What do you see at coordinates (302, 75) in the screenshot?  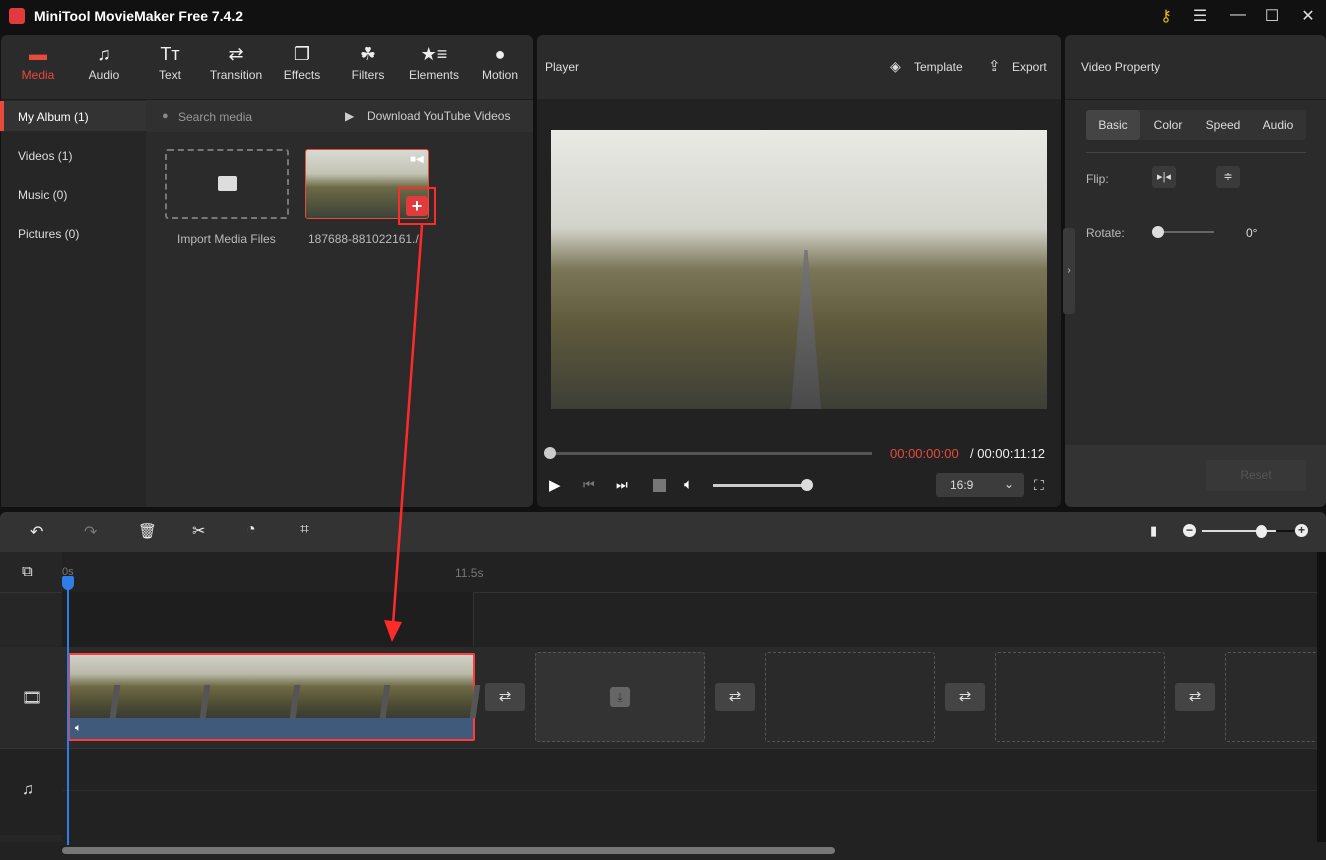 I see `toolbar-label: Effects` at bounding box center [302, 75].